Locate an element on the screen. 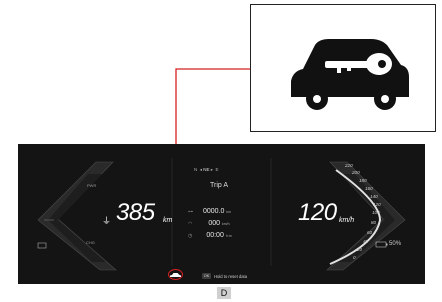  reset-hint: Hold to reset data is located at coordinates (231, 276).